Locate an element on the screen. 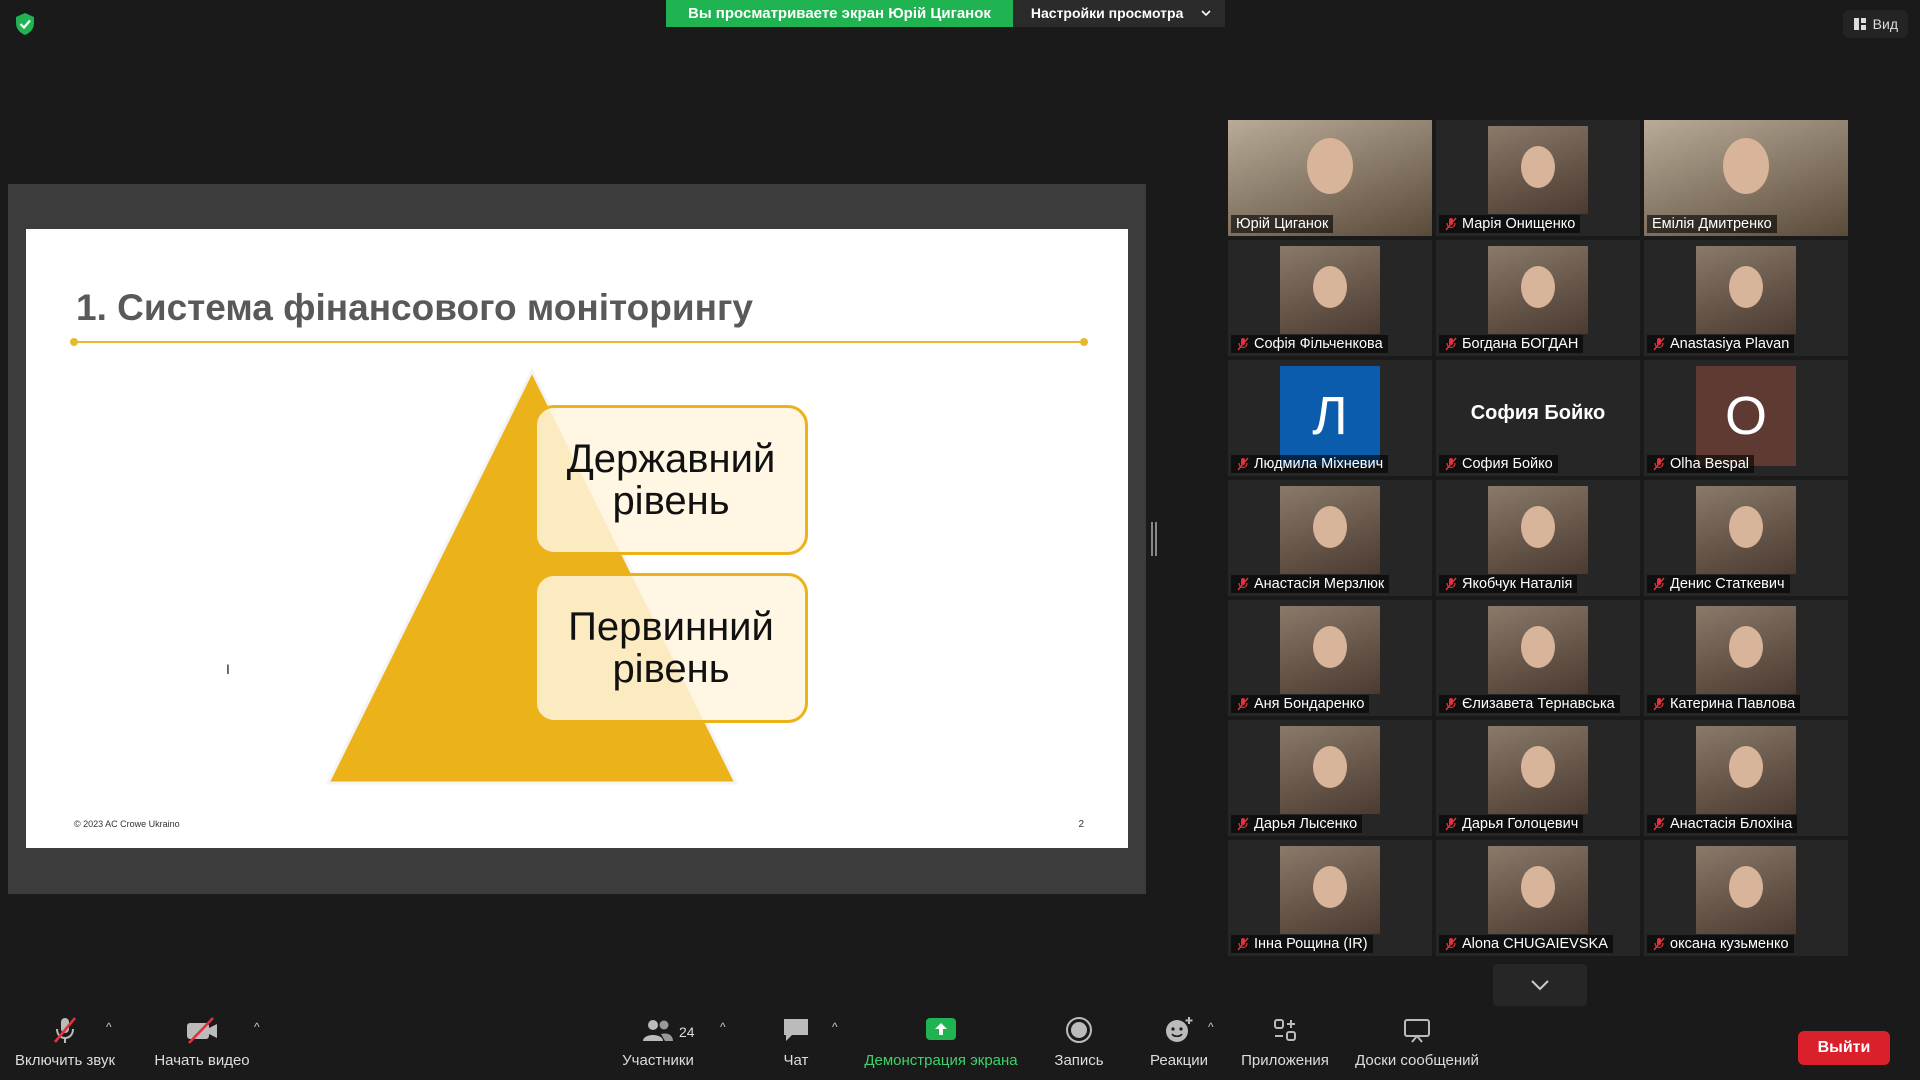 The width and height of the screenshot is (1920, 1080). participant-tile: София Бойко София Бойко is located at coordinates (1538, 418).